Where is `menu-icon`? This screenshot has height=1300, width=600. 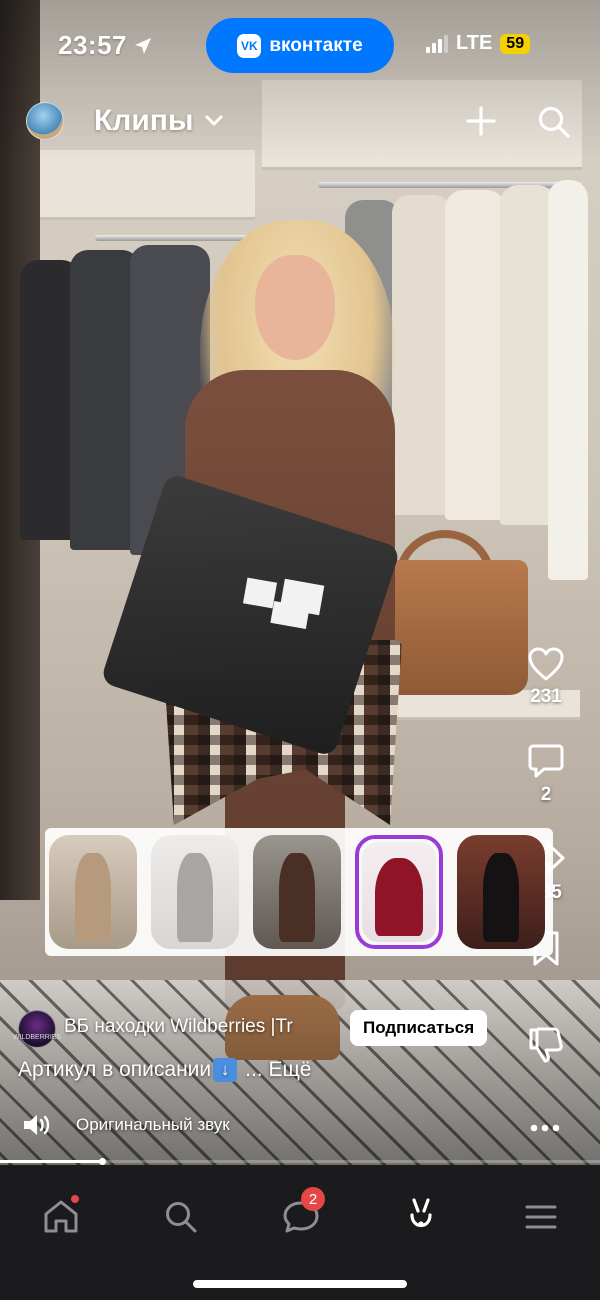
menu-icon is located at coordinates (541, 1217).